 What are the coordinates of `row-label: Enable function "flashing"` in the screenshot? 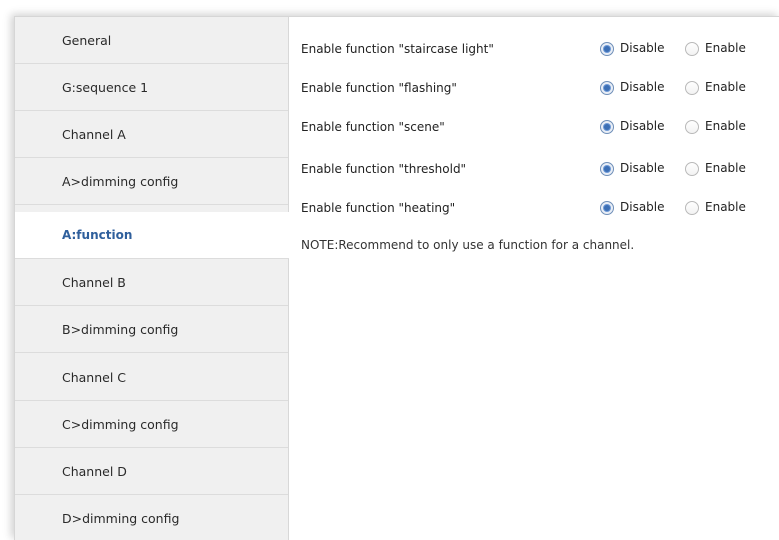 It's located at (379, 88).